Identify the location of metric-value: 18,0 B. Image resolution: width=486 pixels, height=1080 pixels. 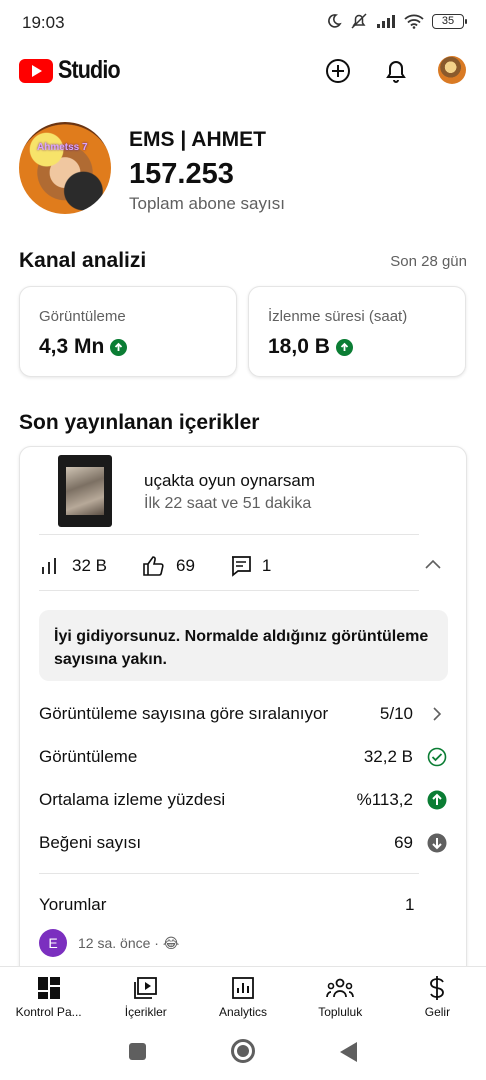
(310, 347).